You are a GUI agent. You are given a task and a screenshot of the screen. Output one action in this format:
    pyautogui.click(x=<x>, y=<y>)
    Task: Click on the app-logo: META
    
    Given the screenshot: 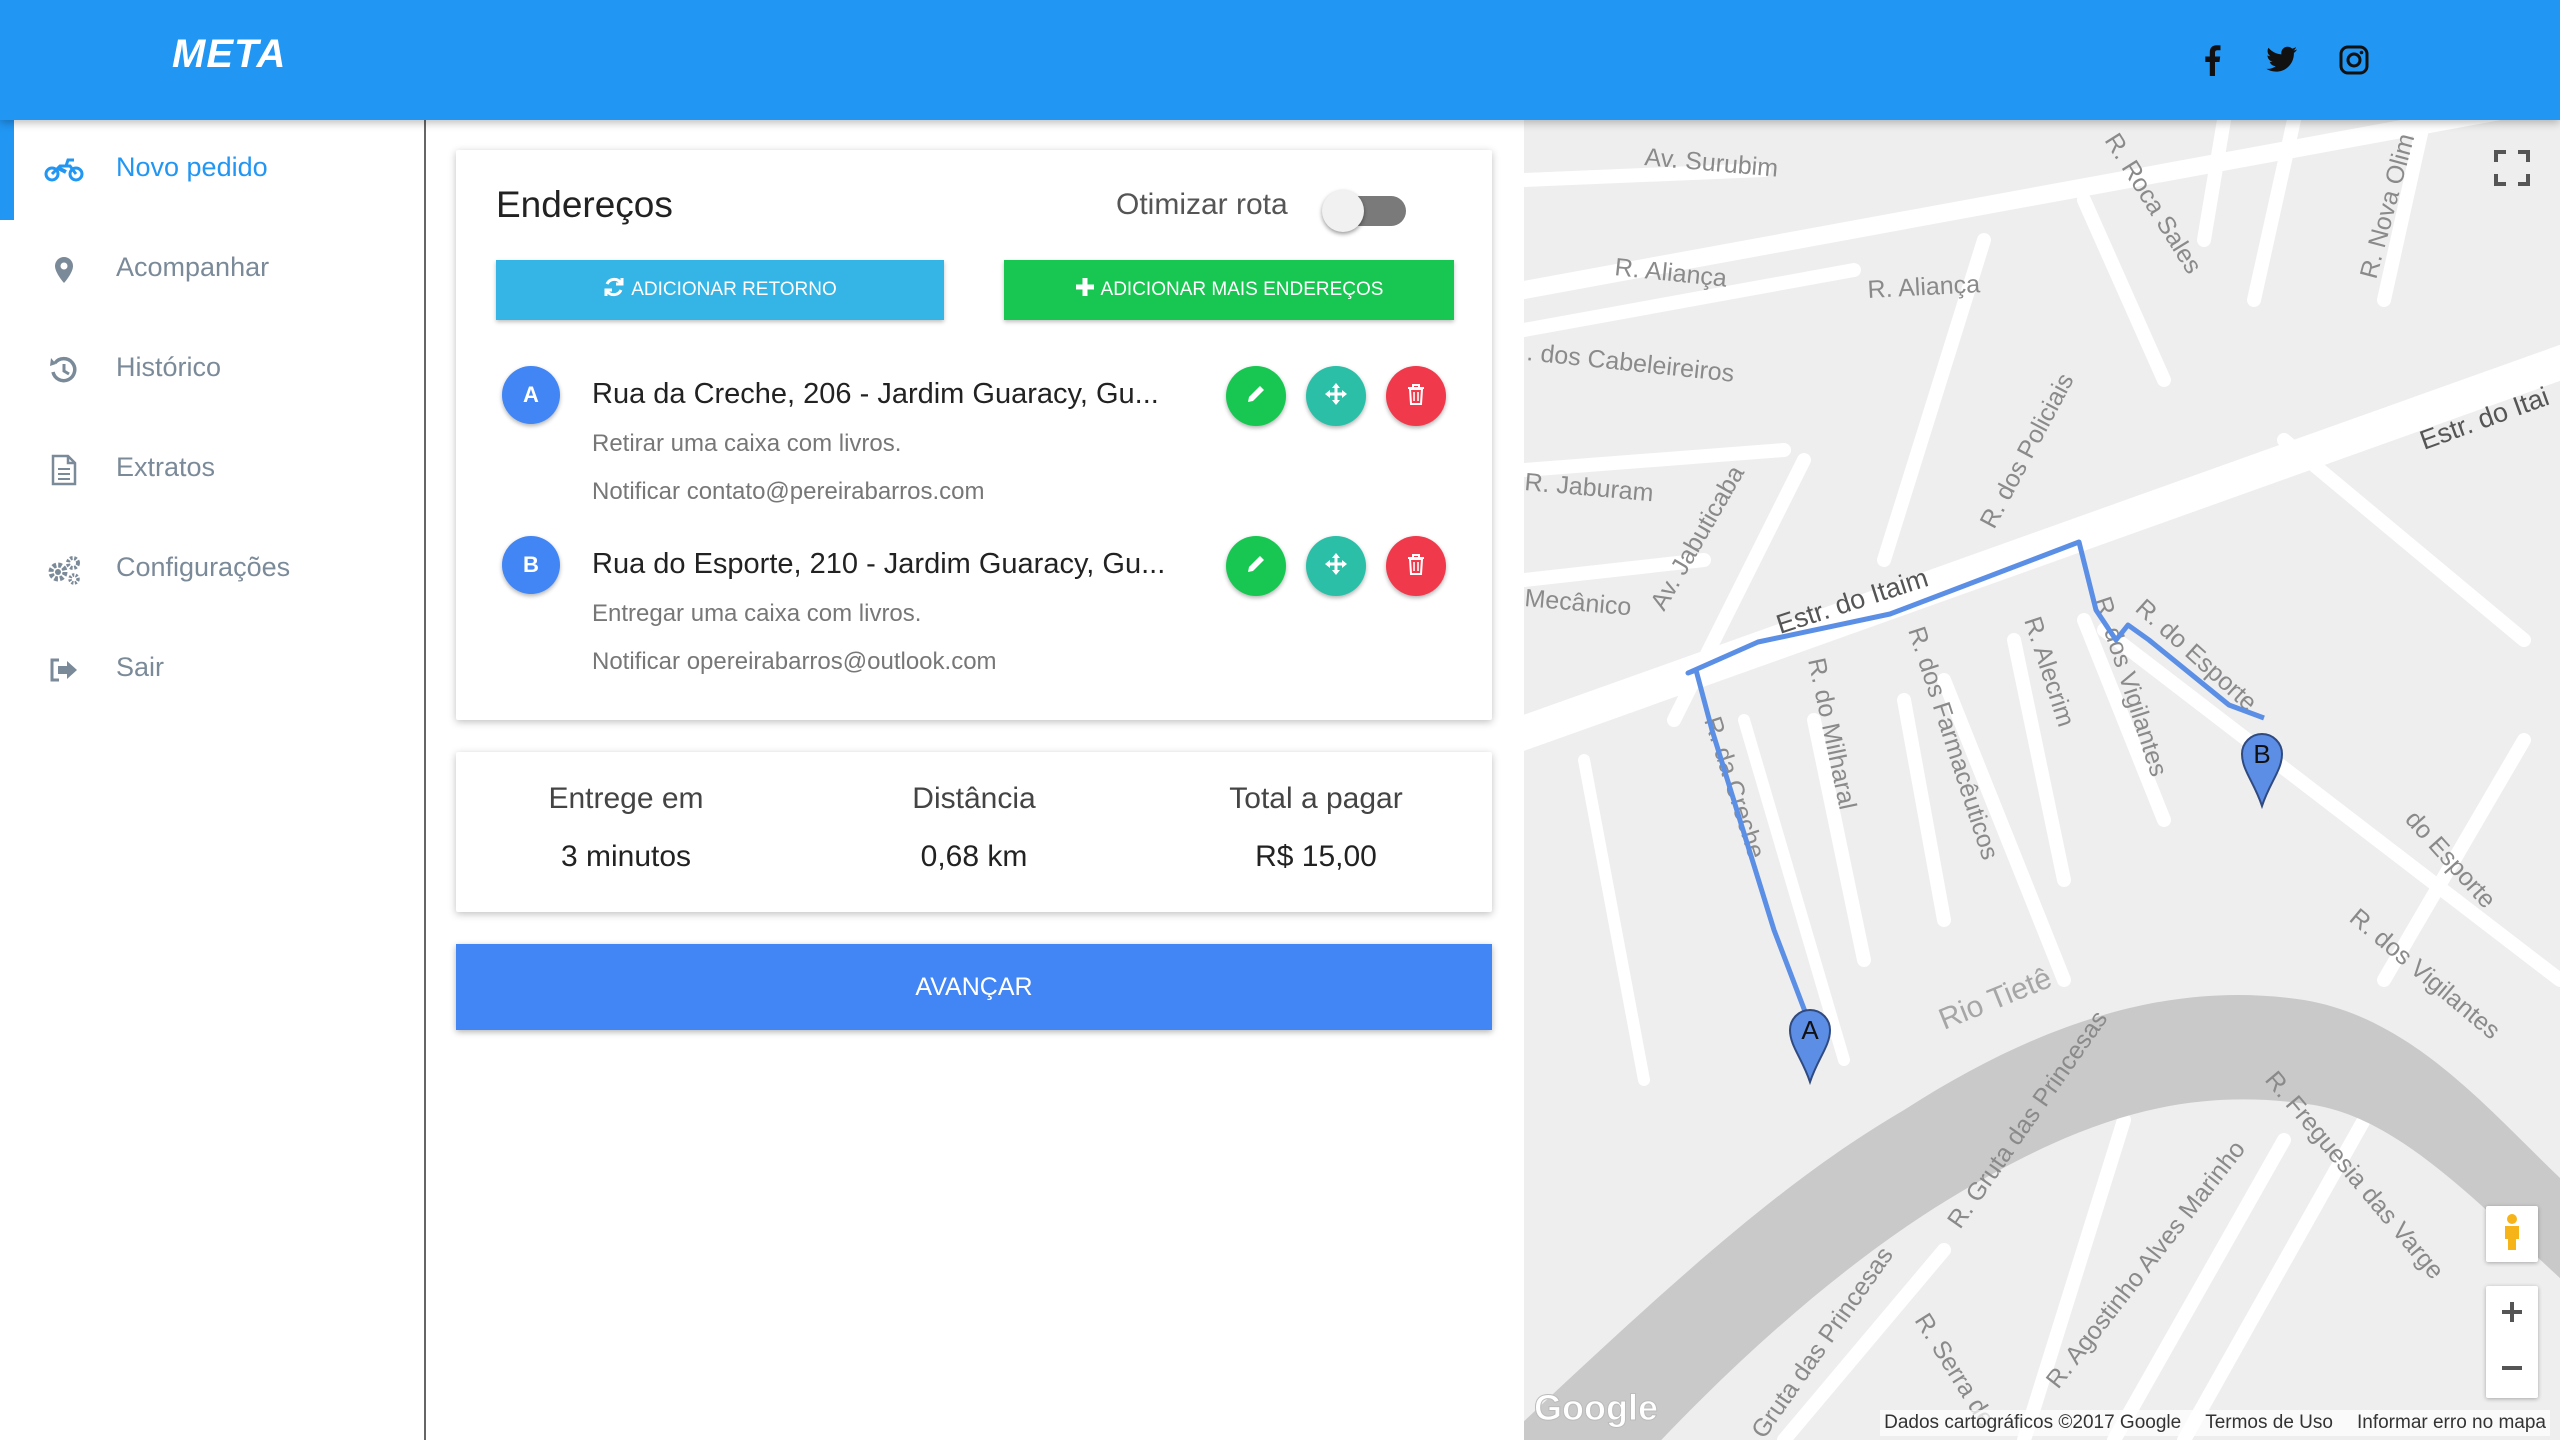 What is the action you would take?
    pyautogui.click(x=229, y=54)
    